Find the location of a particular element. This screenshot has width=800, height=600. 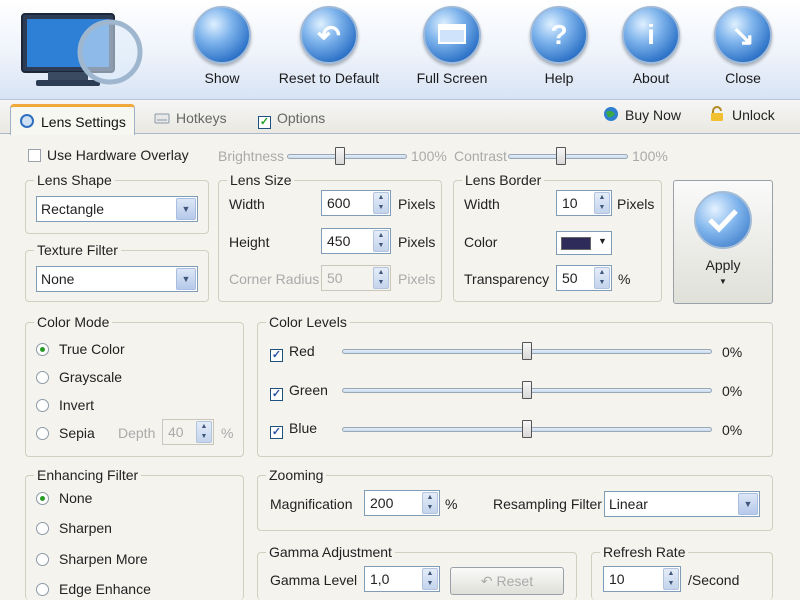

close-button: ↘ Close is located at coordinates (743, 51).